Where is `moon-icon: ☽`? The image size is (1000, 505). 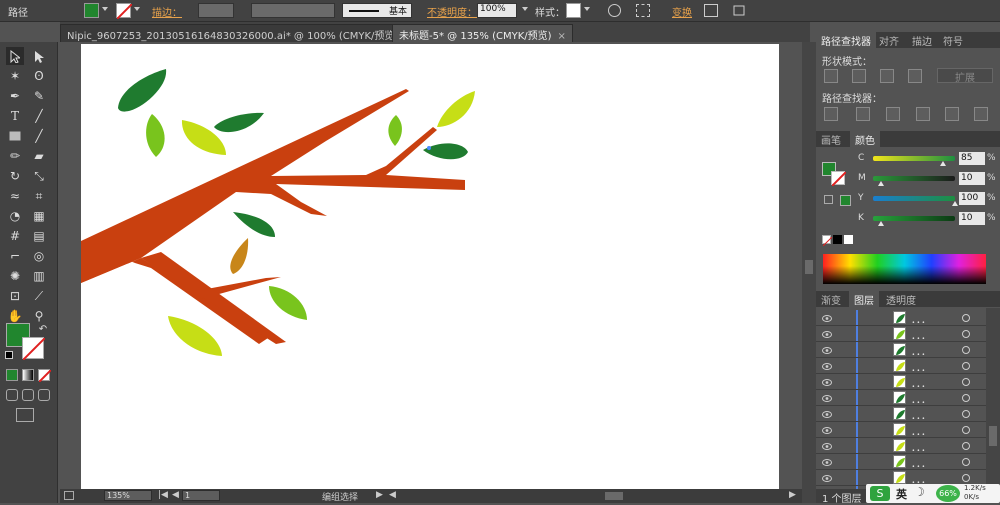
moon-icon: ☽ is located at coordinates (919, 492).